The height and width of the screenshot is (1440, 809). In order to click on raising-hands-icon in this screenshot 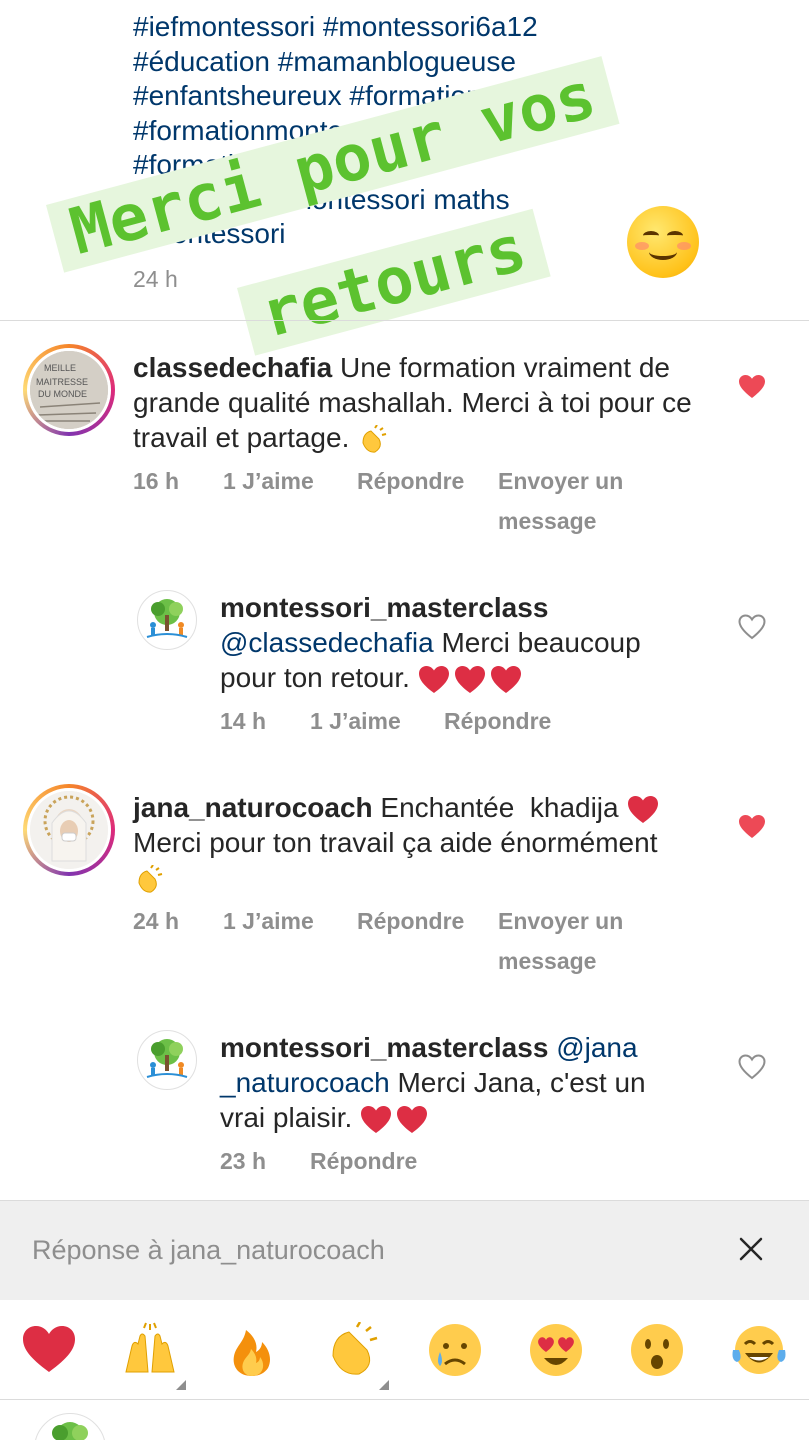, I will do `click(150, 1350)`.